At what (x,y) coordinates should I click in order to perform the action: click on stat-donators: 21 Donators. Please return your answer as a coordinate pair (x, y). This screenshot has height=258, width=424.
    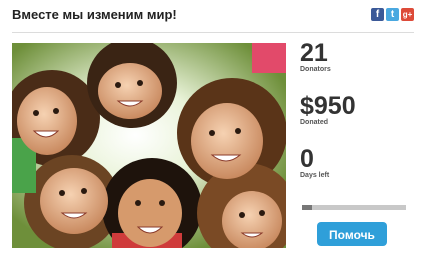
    Looking at the image, I should click on (315, 57).